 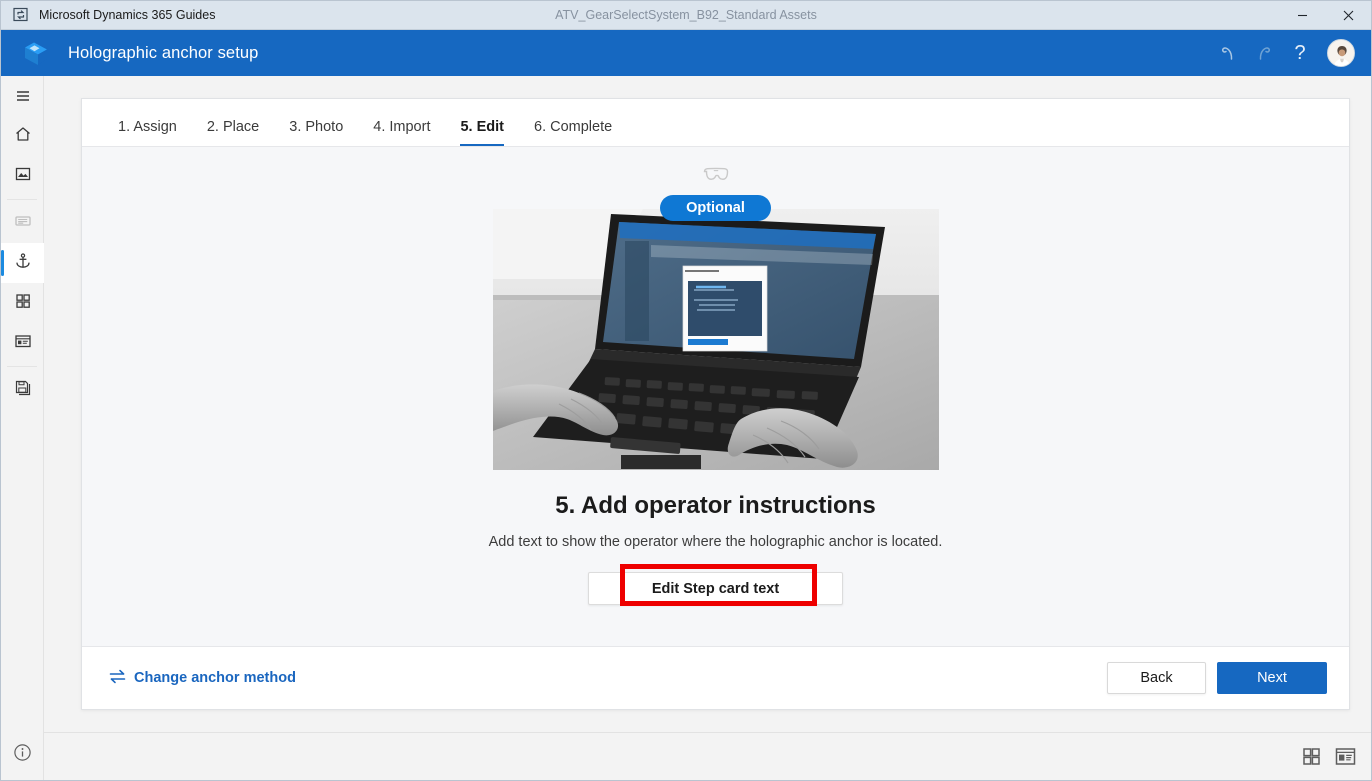 I want to click on tab-edit: 5. Edit, so click(x=482, y=132).